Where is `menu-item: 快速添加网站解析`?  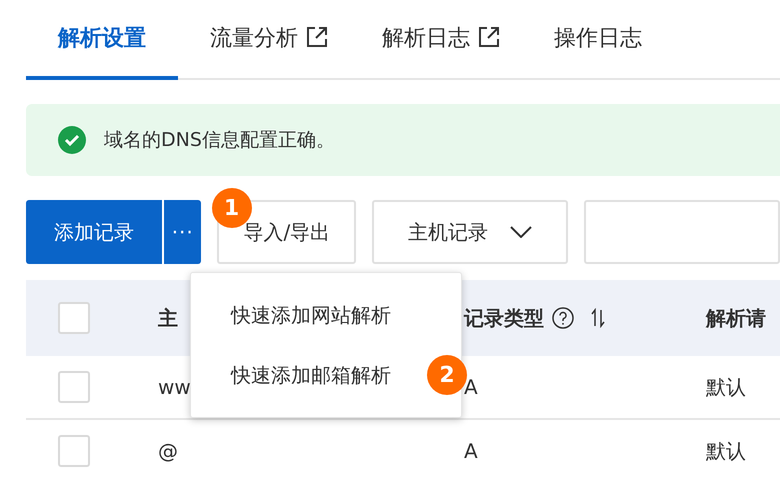
menu-item: 快速添加网站解析 is located at coordinates (311, 315).